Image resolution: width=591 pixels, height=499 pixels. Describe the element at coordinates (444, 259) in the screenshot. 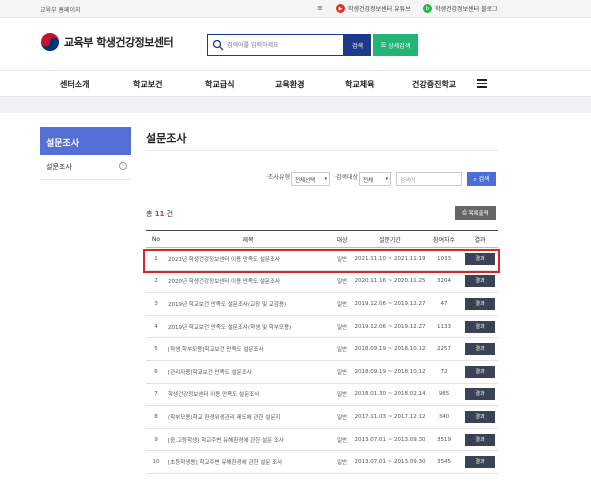

I see `row-count: 1033` at that location.